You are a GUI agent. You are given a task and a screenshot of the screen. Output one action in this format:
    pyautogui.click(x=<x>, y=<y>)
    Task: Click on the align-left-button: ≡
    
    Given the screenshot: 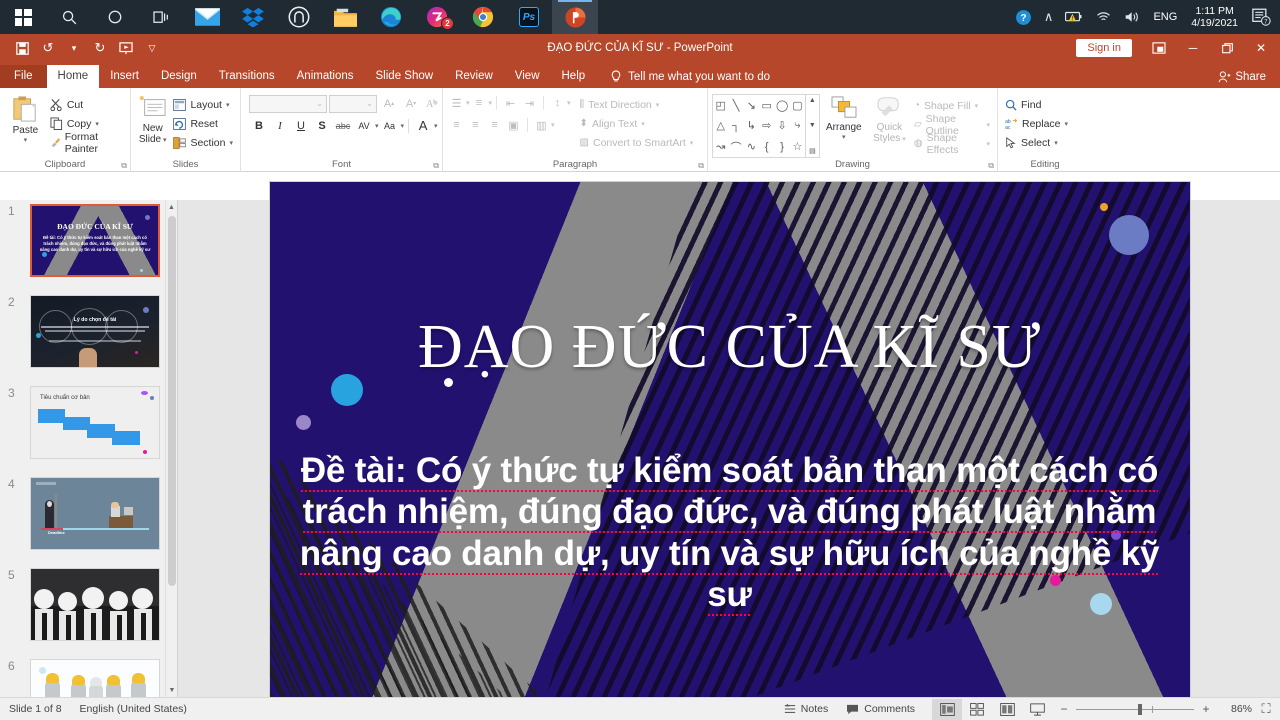 What is the action you would take?
    pyautogui.click(x=456, y=125)
    